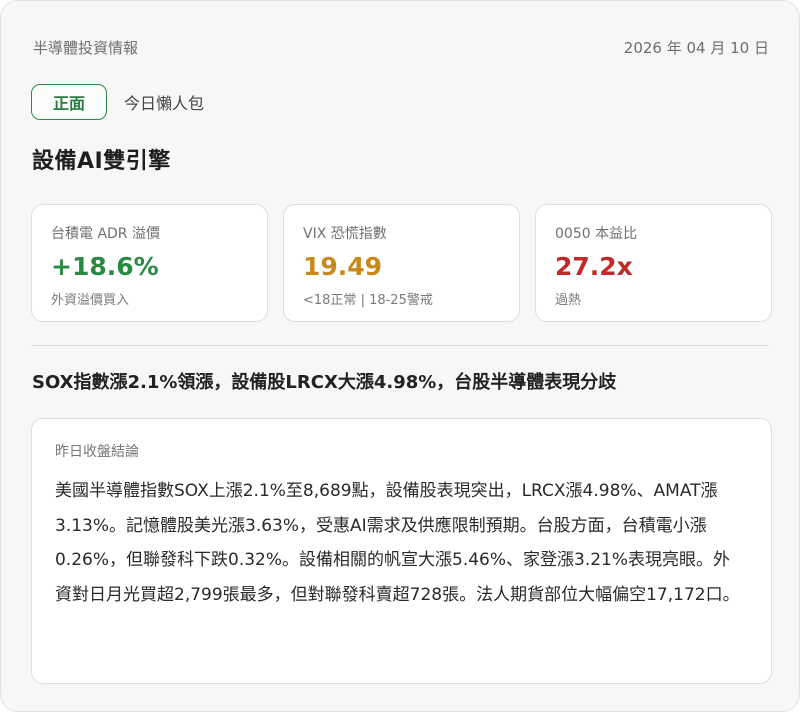  I want to click on summary-headline: SOX指數漲2.1%領漲，設備股LRCX大漲4.98%，台股半導體表現分歧, so click(324, 382).